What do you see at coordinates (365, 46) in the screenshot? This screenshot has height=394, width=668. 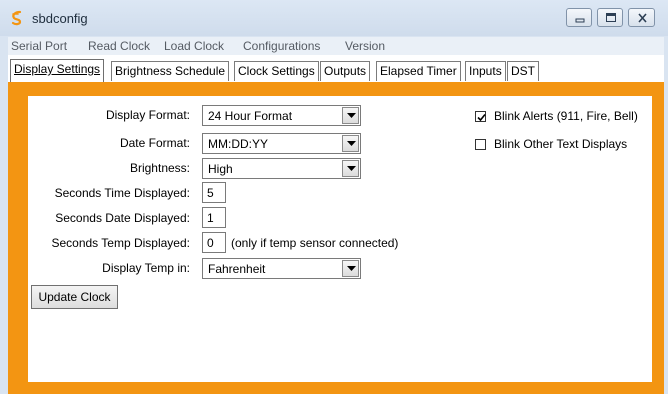 I see `menu-version: Version` at bounding box center [365, 46].